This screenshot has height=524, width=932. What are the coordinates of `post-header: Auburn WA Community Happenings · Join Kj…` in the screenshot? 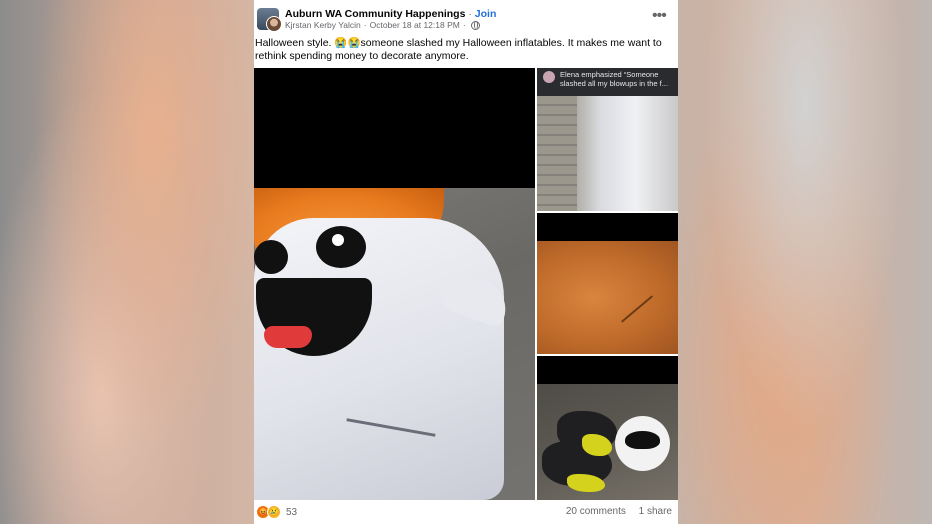 It's located at (466, 17).